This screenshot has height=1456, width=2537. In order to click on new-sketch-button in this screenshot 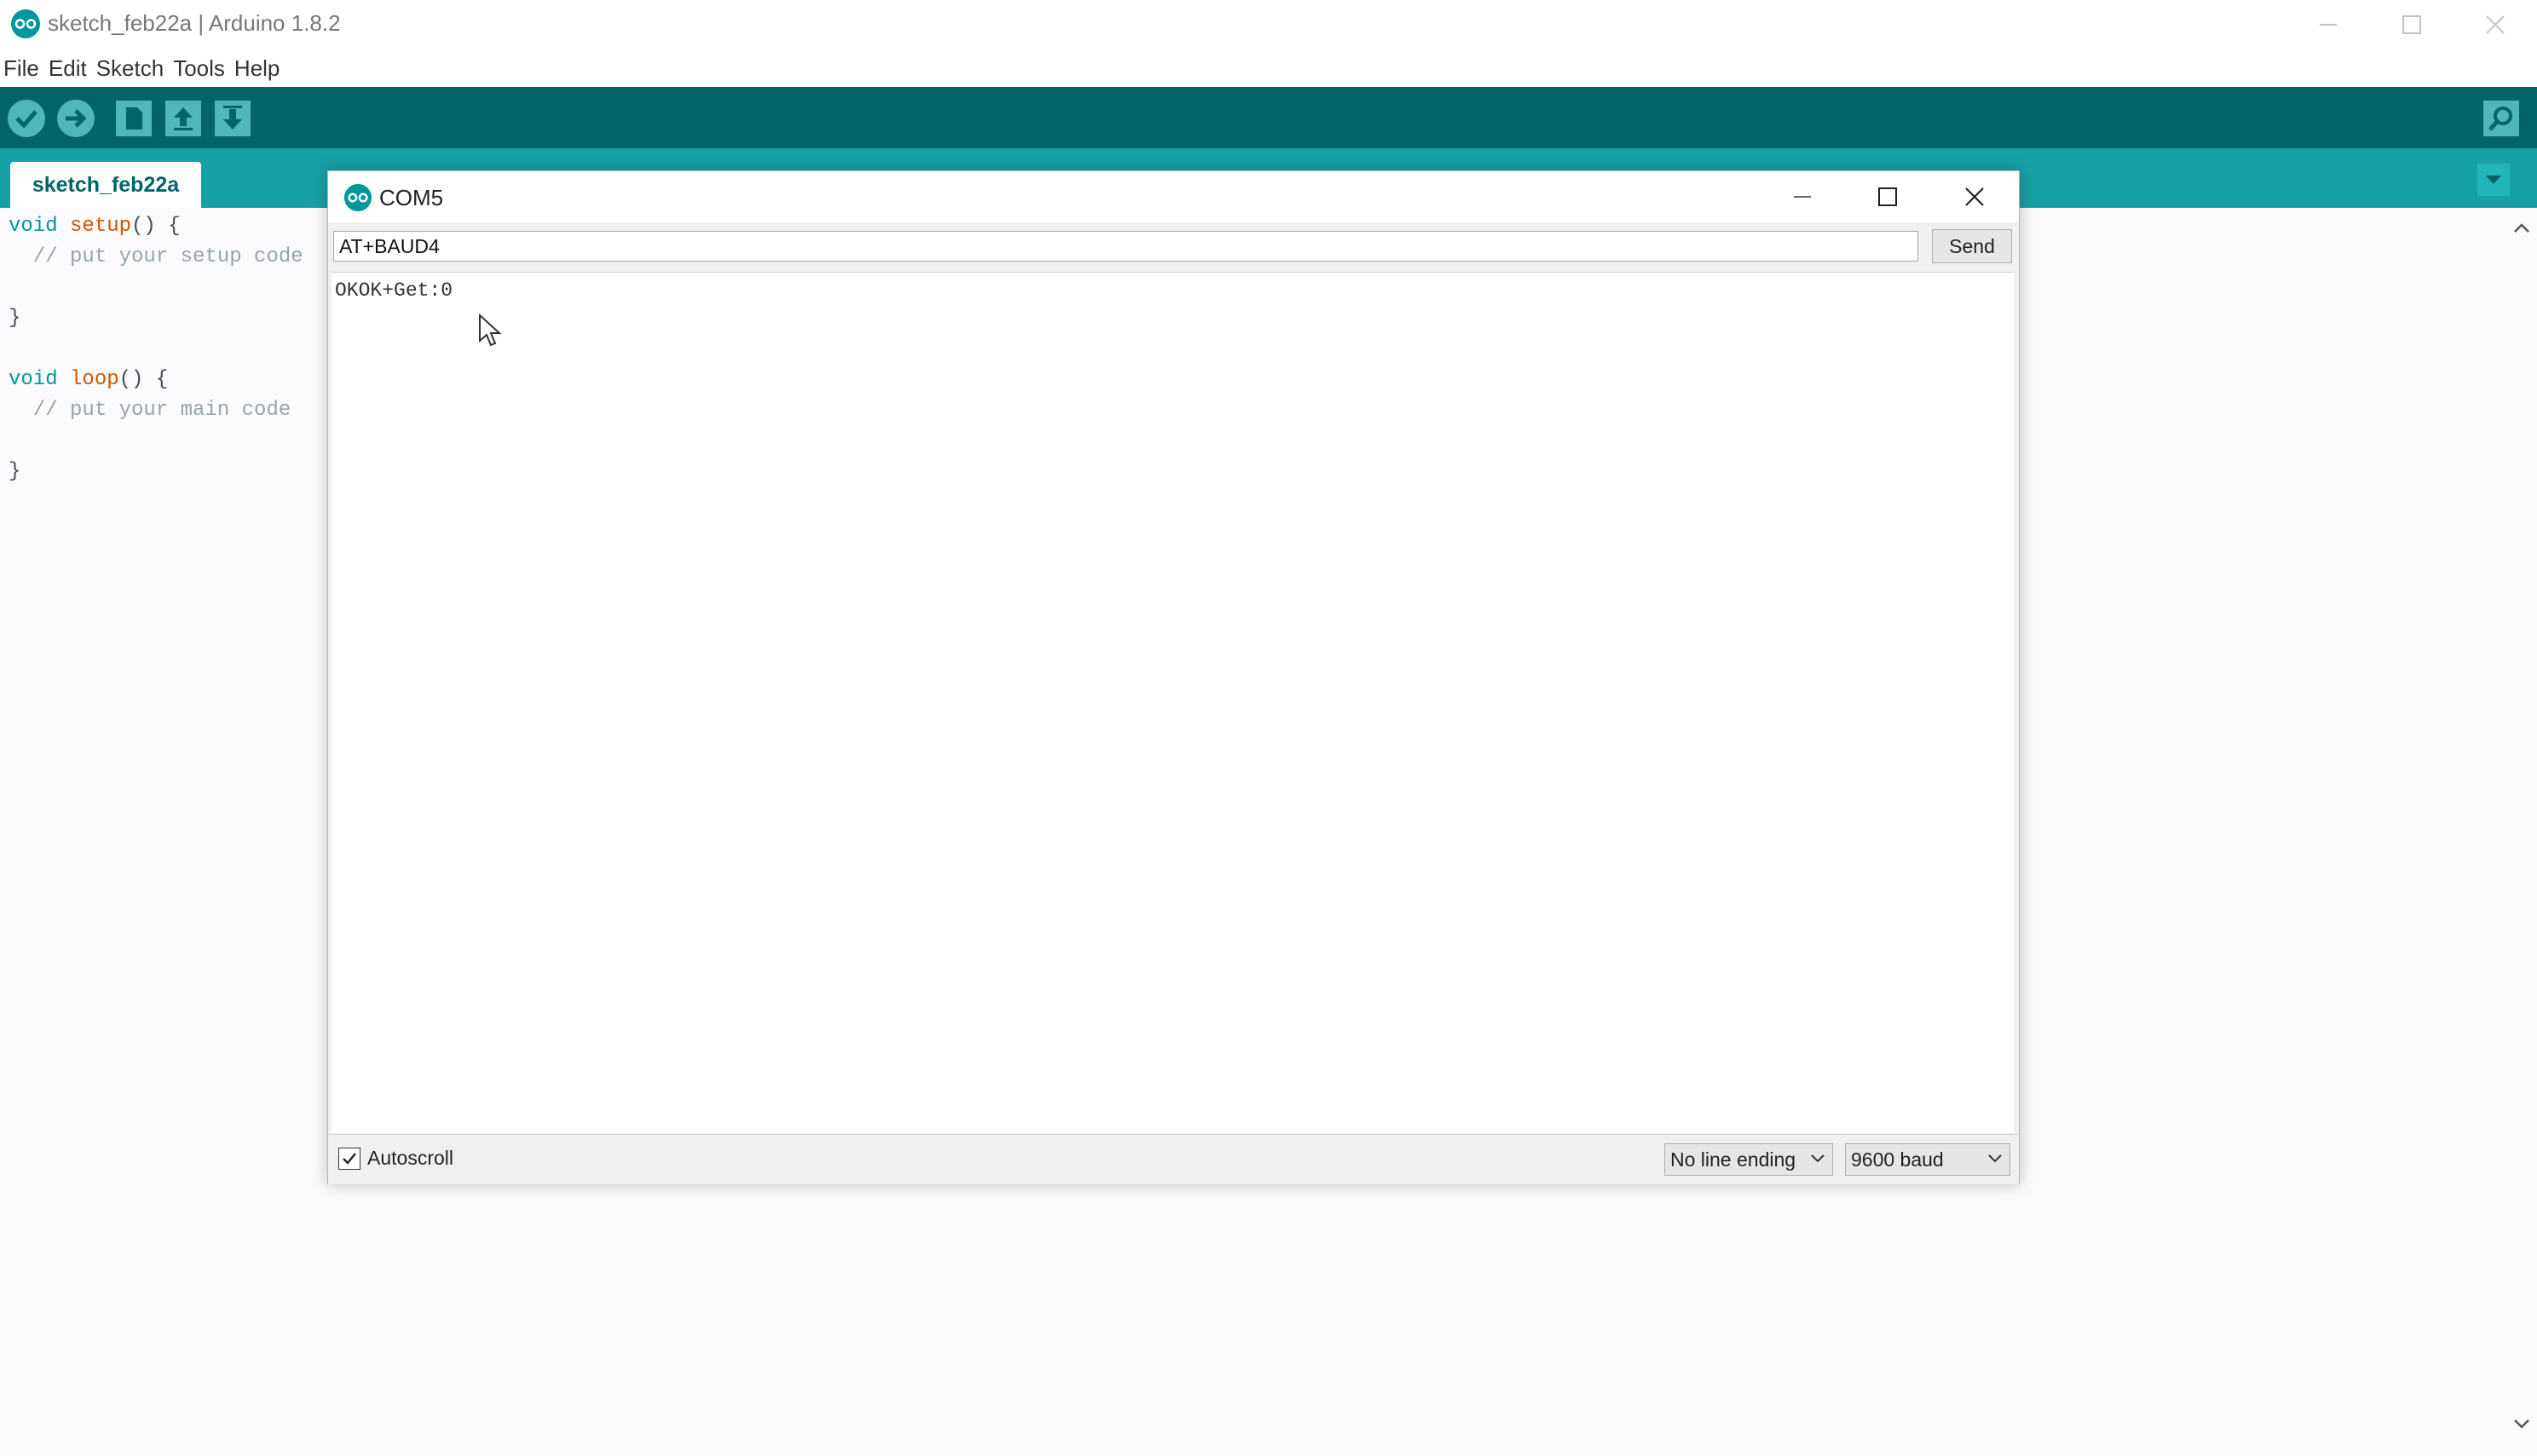, I will do `click(133, 119)`.